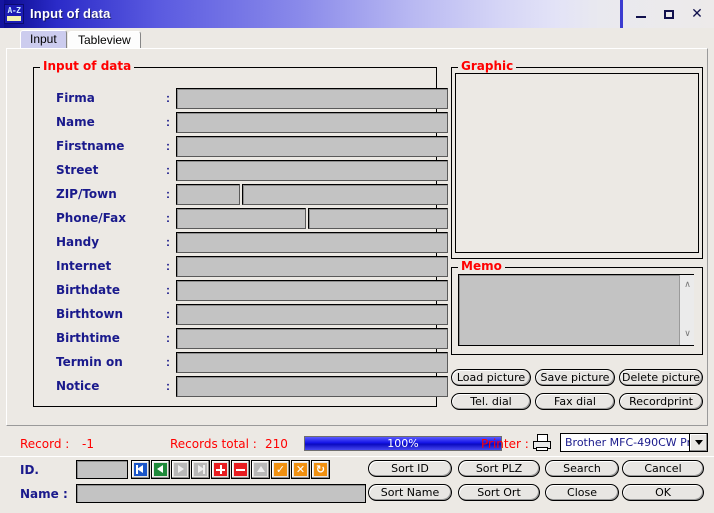 This screenshot has width=714, height=513. I want to click on field-input-name, so click(312, 122).